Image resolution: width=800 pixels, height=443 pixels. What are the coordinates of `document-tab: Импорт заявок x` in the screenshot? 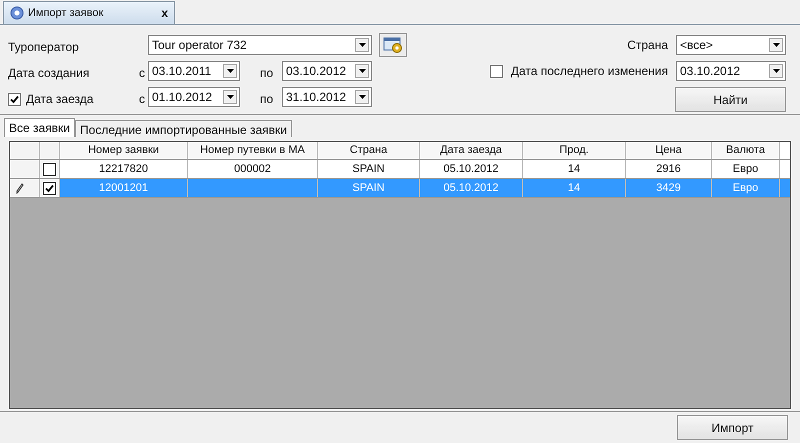 It's located at (89, 12).